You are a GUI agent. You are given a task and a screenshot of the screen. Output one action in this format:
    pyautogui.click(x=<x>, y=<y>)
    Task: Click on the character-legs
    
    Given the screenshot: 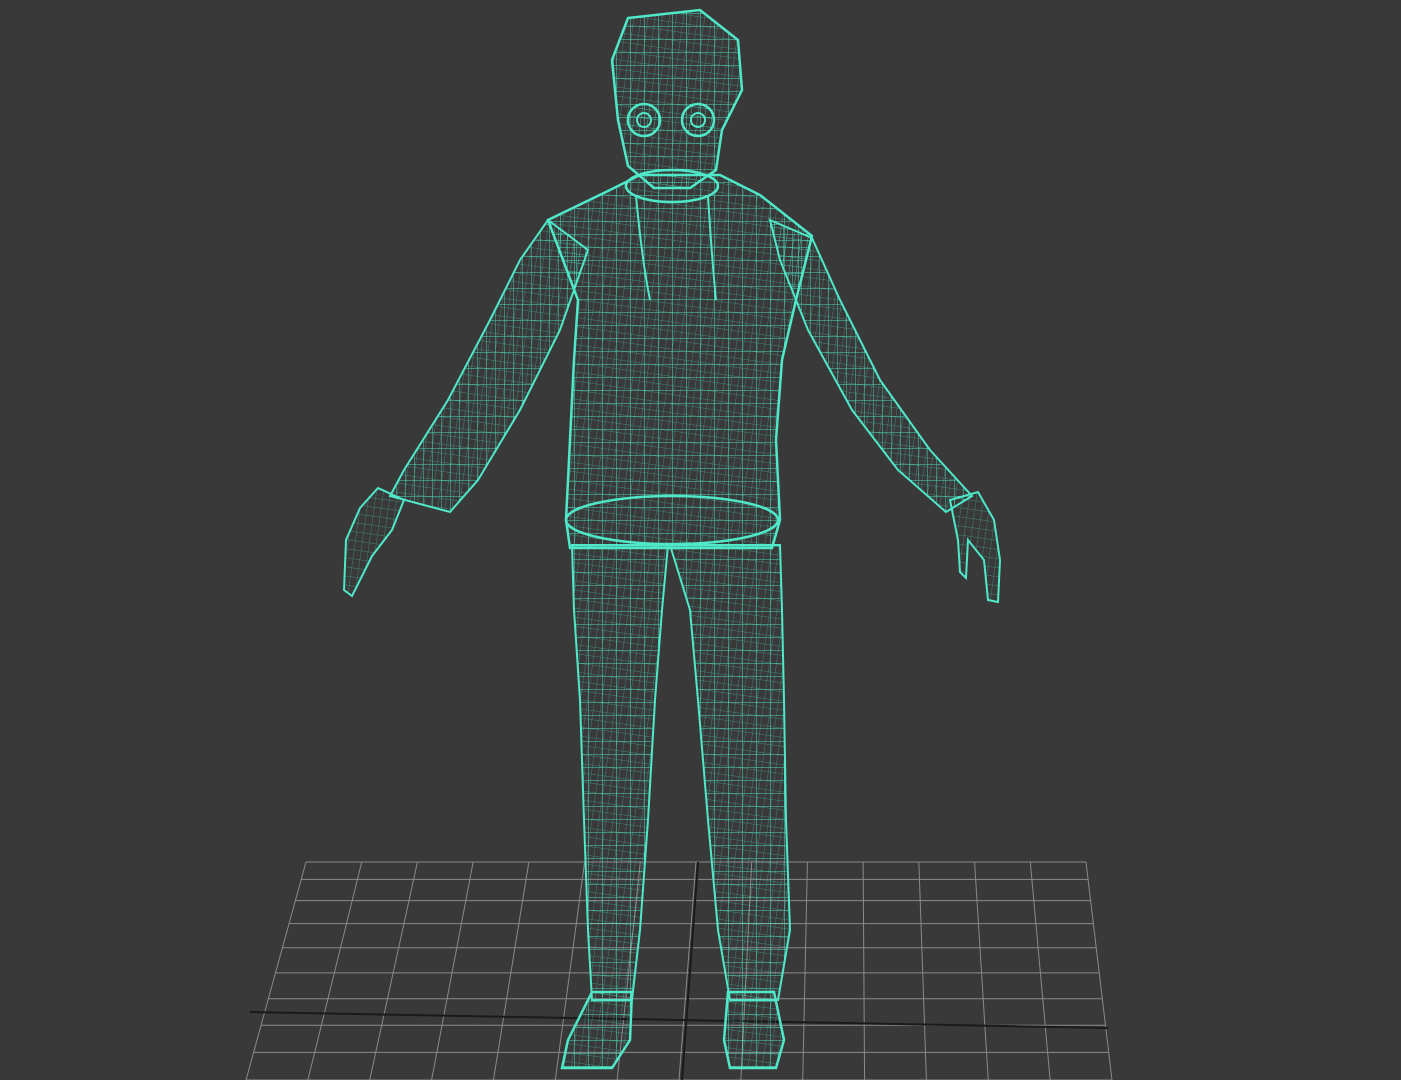 What is the action you would take?
    pyautogui.click(x=681, y=772)
    